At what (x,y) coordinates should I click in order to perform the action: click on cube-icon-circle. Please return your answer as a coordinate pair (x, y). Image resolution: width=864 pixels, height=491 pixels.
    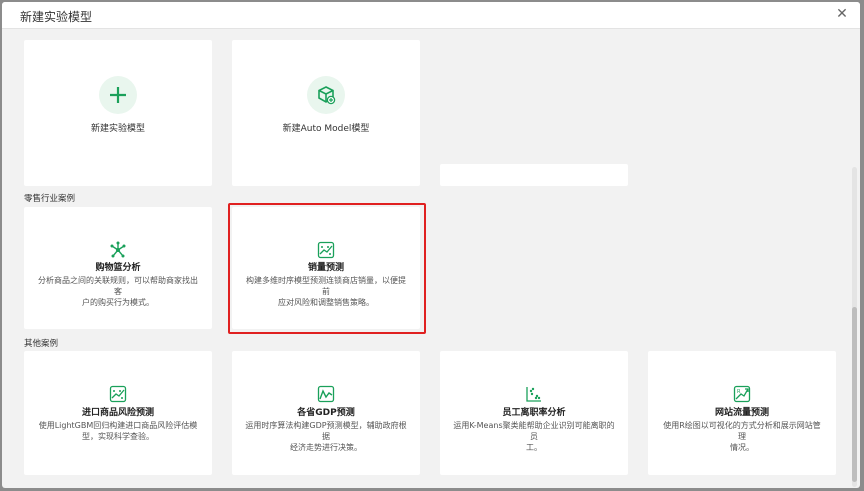
    Looking at the image, I should click on (326, 95).